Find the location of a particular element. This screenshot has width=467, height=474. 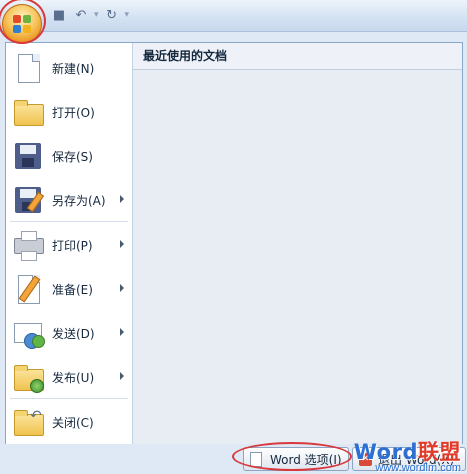

word-options-label: Word 选项(I) is located at coordinates (306, 459).